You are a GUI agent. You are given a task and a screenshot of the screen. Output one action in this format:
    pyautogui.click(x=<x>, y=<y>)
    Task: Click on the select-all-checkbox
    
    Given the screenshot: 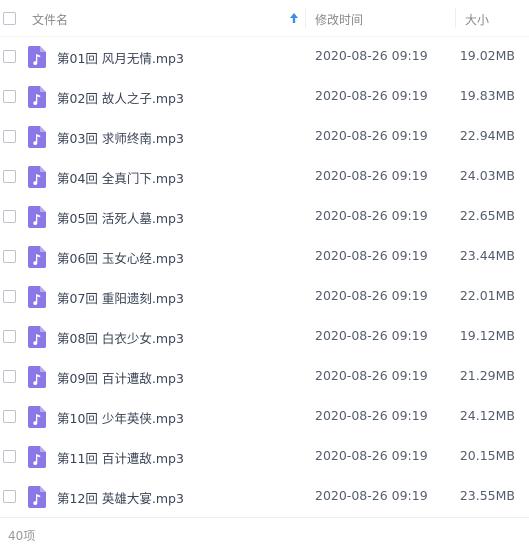 What is the action you would take?
    pyautogui.click(x=9, y=18)
    